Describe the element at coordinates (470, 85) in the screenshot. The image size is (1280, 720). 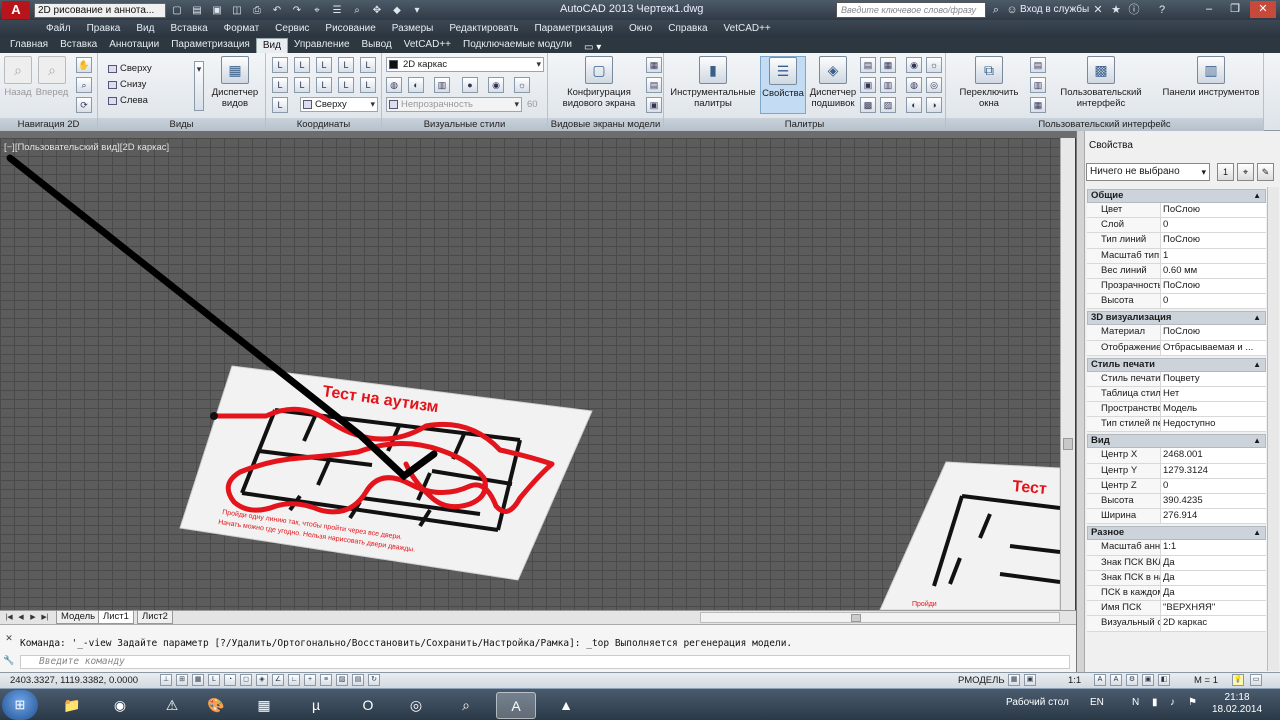
I see `color-icon: ●` at that location.